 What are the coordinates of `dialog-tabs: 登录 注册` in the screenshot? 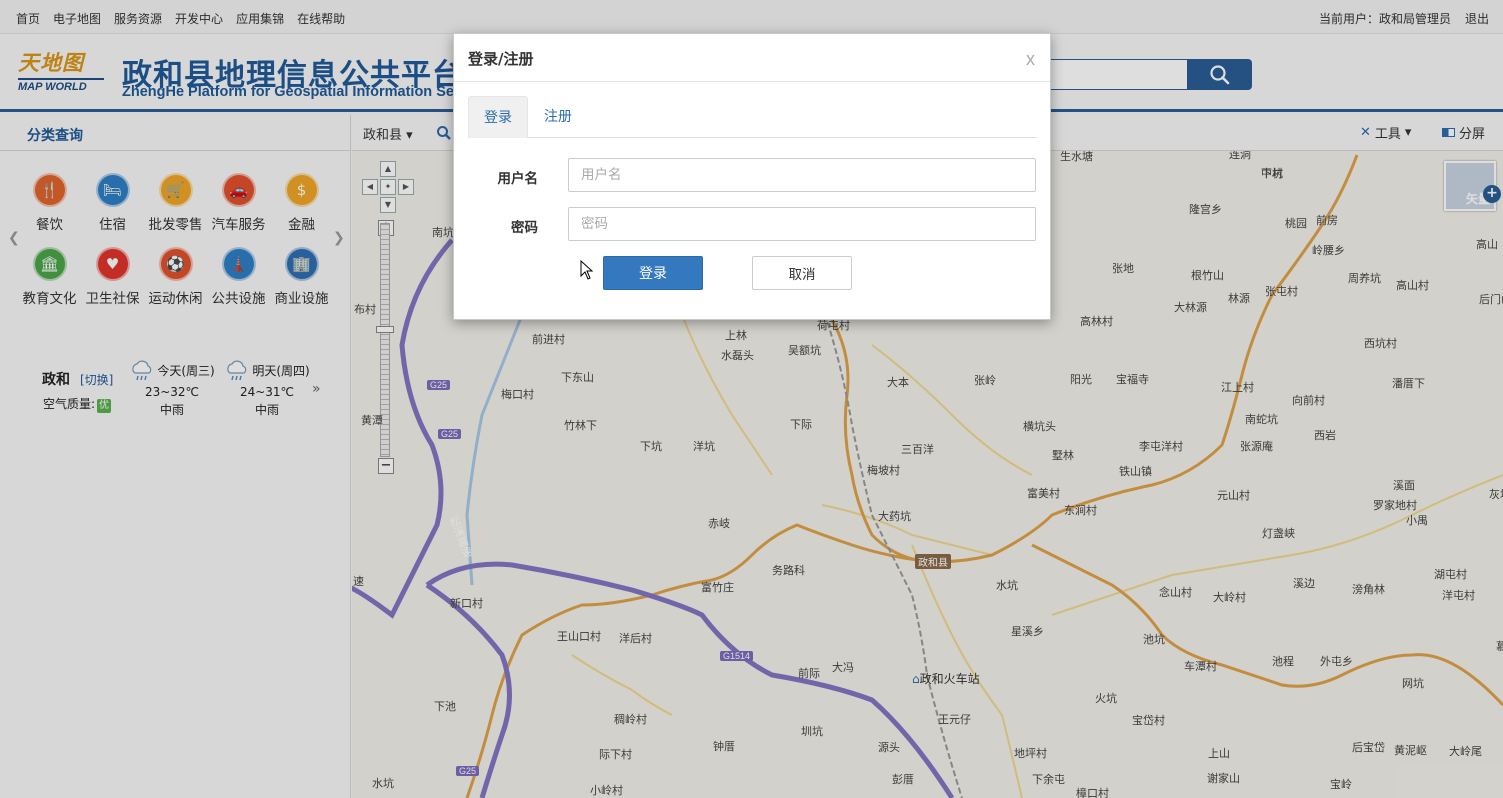 It's located at (752, 117).